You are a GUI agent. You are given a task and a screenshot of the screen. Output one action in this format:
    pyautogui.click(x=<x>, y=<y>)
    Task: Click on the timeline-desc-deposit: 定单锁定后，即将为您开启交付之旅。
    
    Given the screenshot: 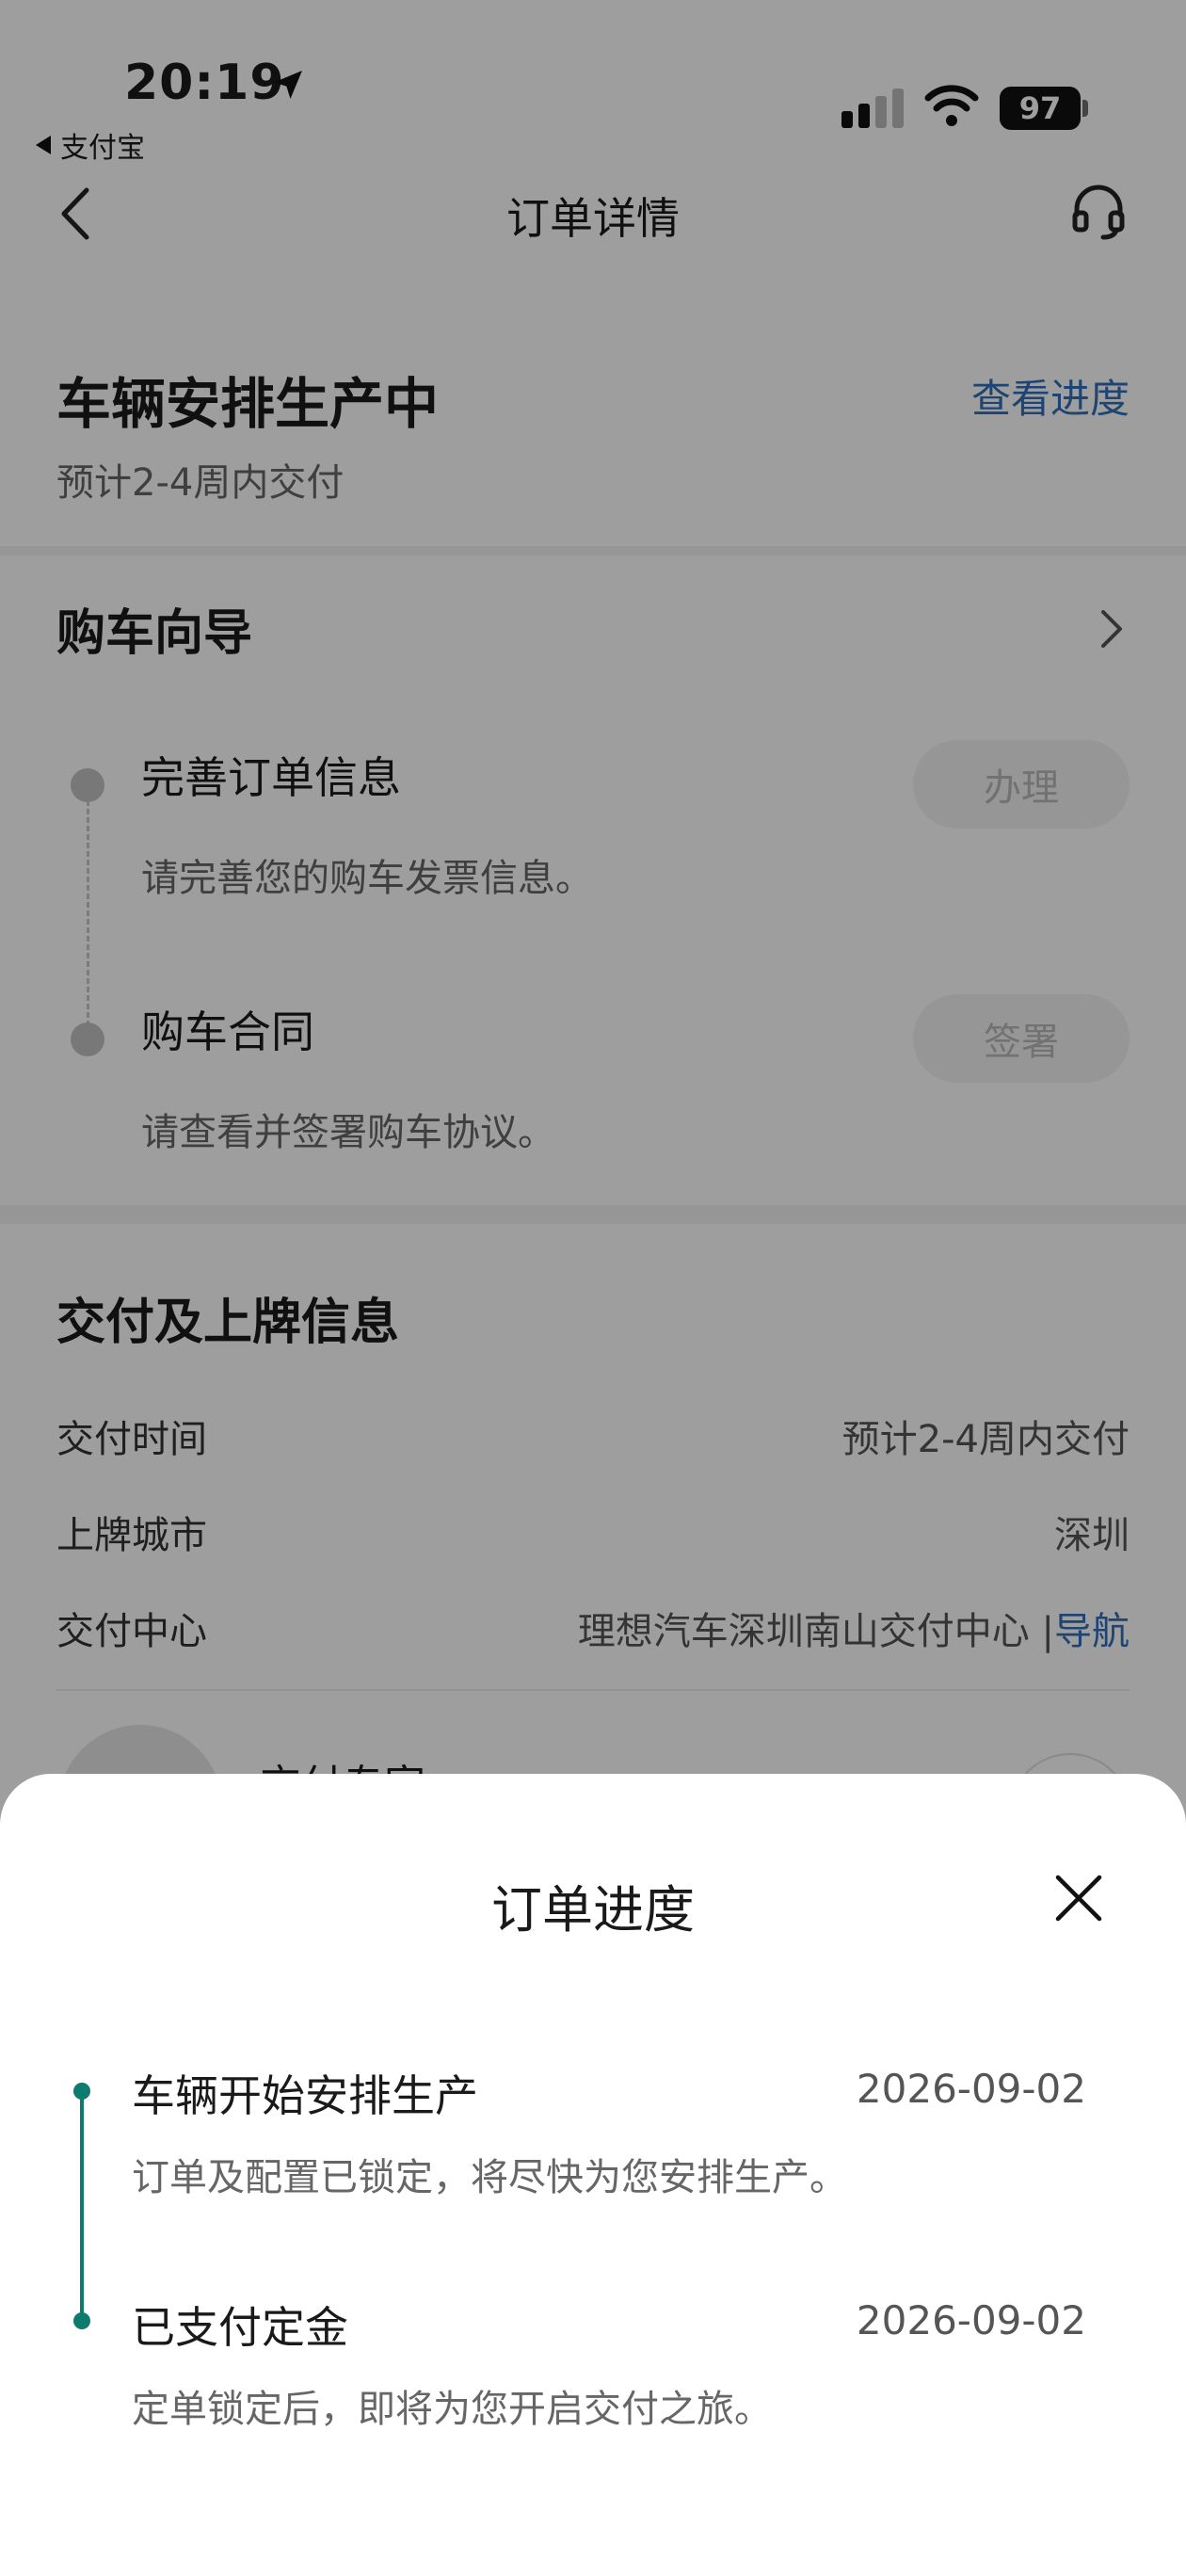 What is the action you would take?
    pyautogui.click(x=452, y=2409)
    